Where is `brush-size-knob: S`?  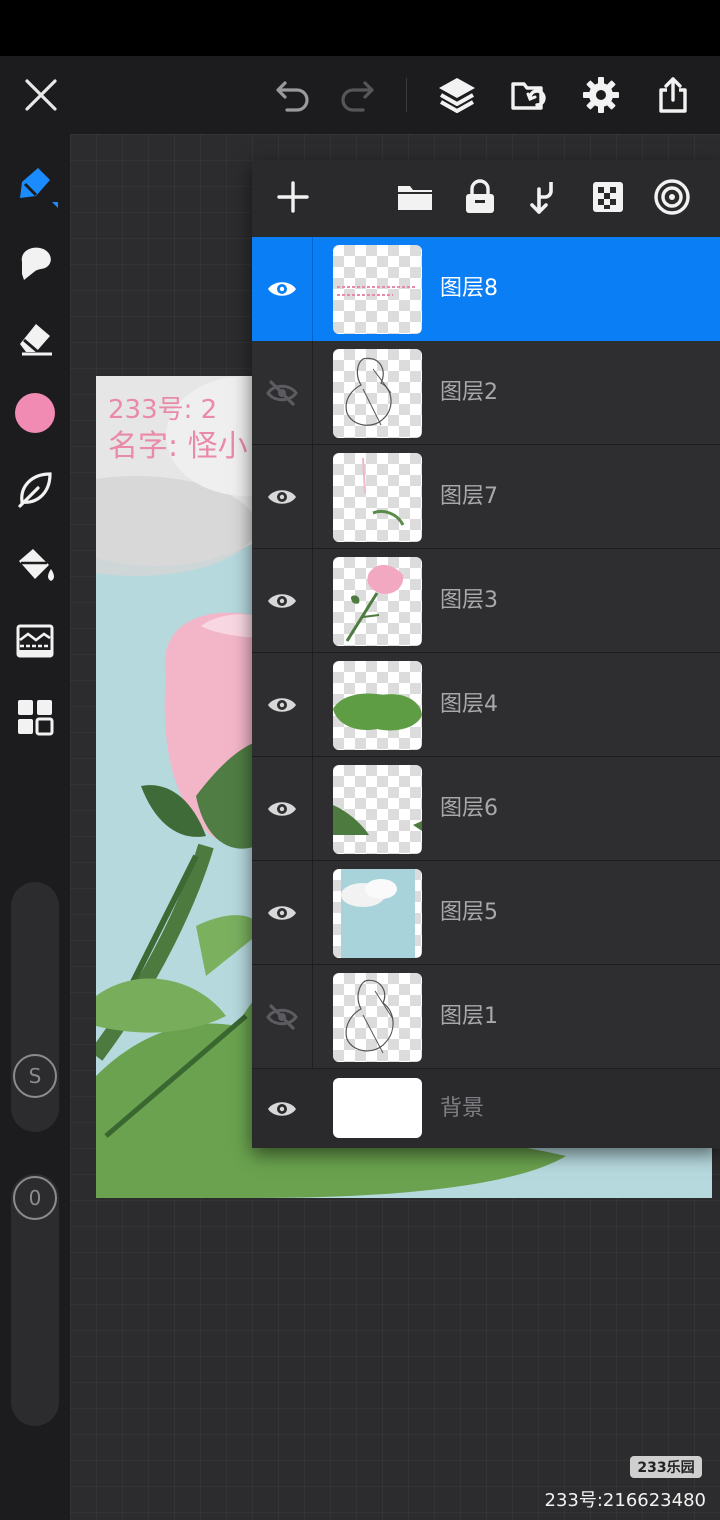
brush-size-knob: S is located at coordinates (35, 1076).